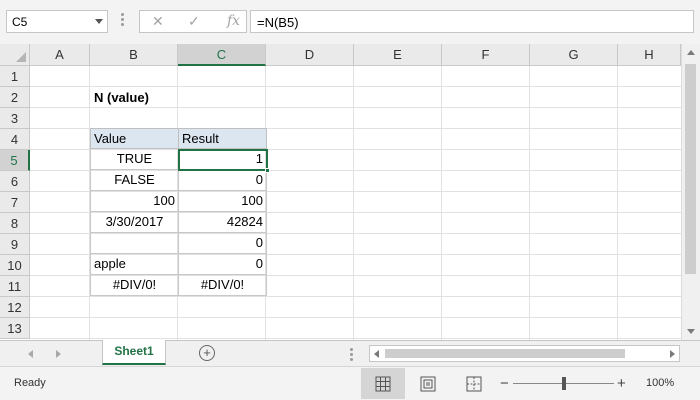  What do you see at coordinates (134, 352) in the screenshot?
I see `tab-sheet1: Sheet1` at bounding box center [134, 352].